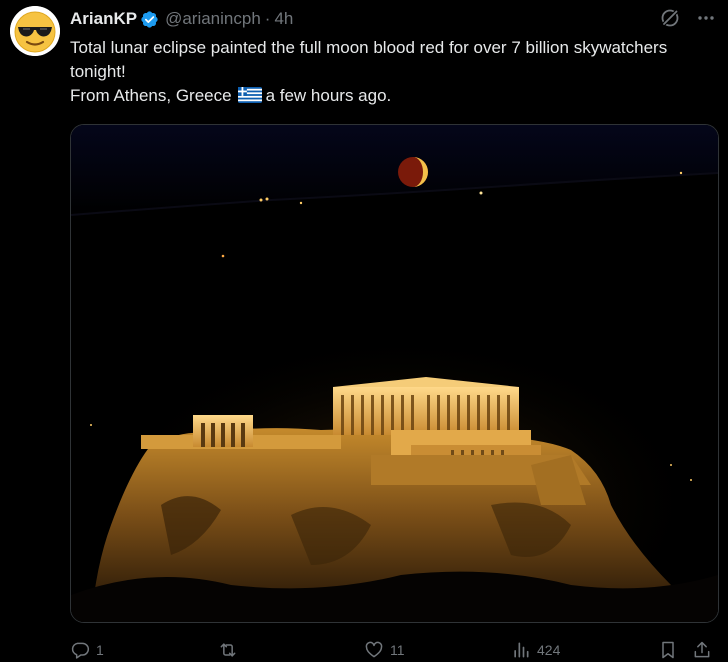 The width and height of the screenshot is (728, 662). I want to click on bookmark-icon, so click(668, 650).